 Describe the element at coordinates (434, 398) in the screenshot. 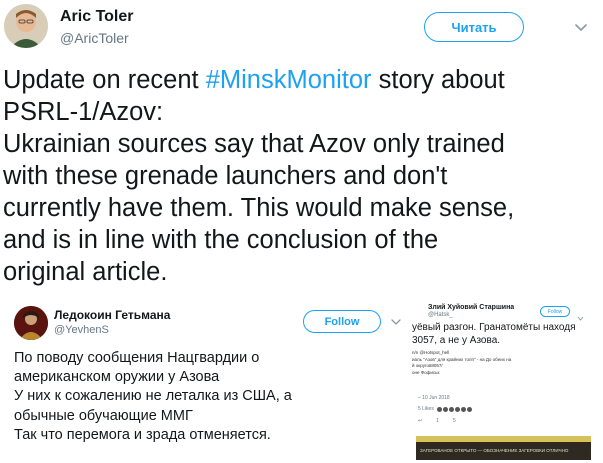

I see `timestamp: – 10 Jun 2018` at that location.